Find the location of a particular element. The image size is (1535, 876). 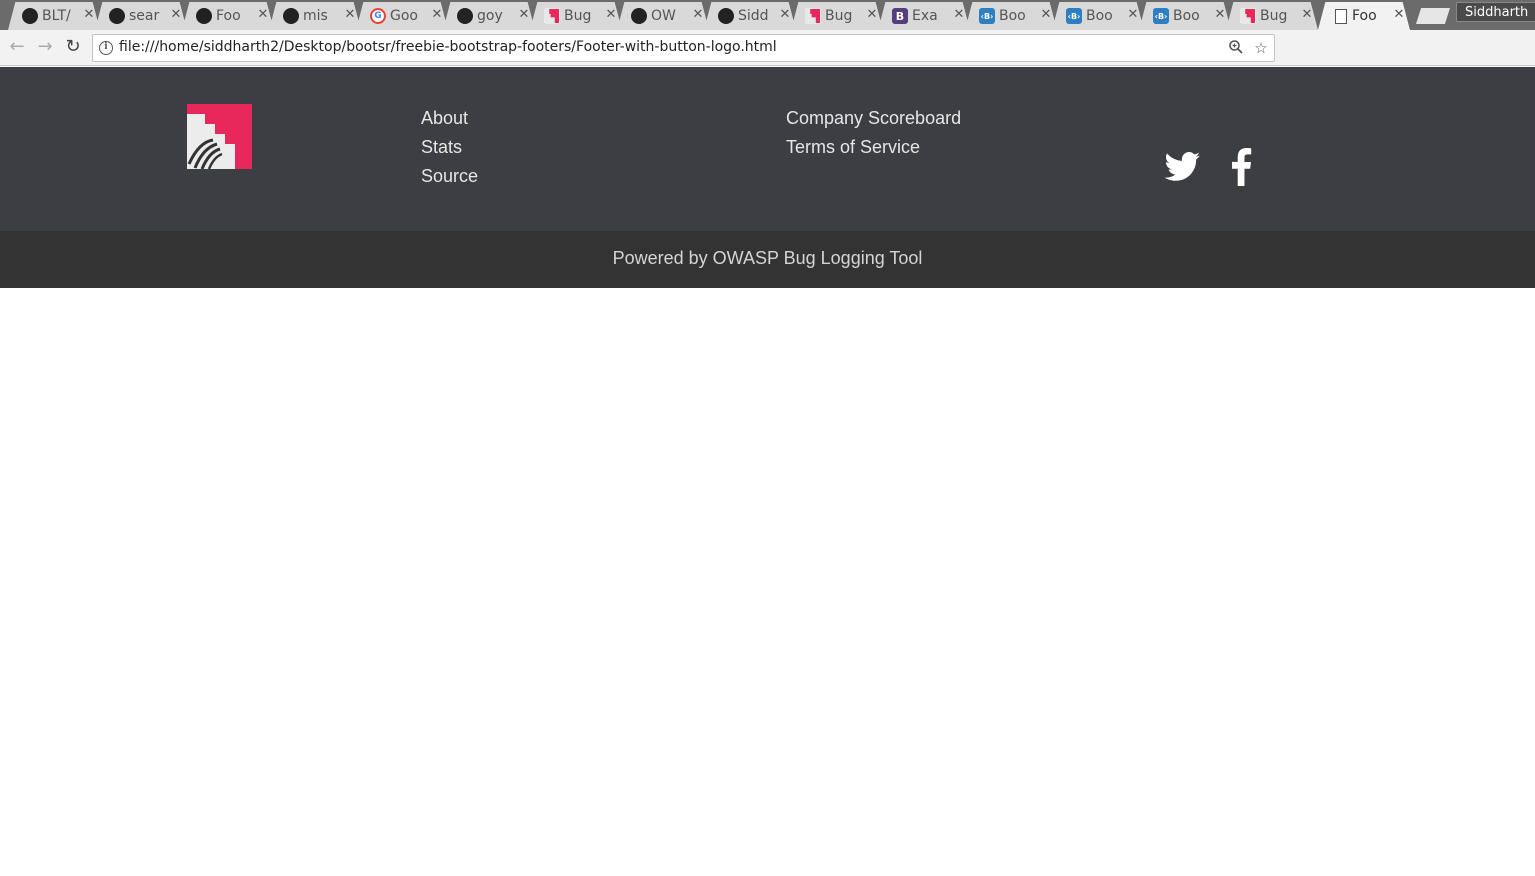

new-tab-button is located at coordinates (1433, 16).